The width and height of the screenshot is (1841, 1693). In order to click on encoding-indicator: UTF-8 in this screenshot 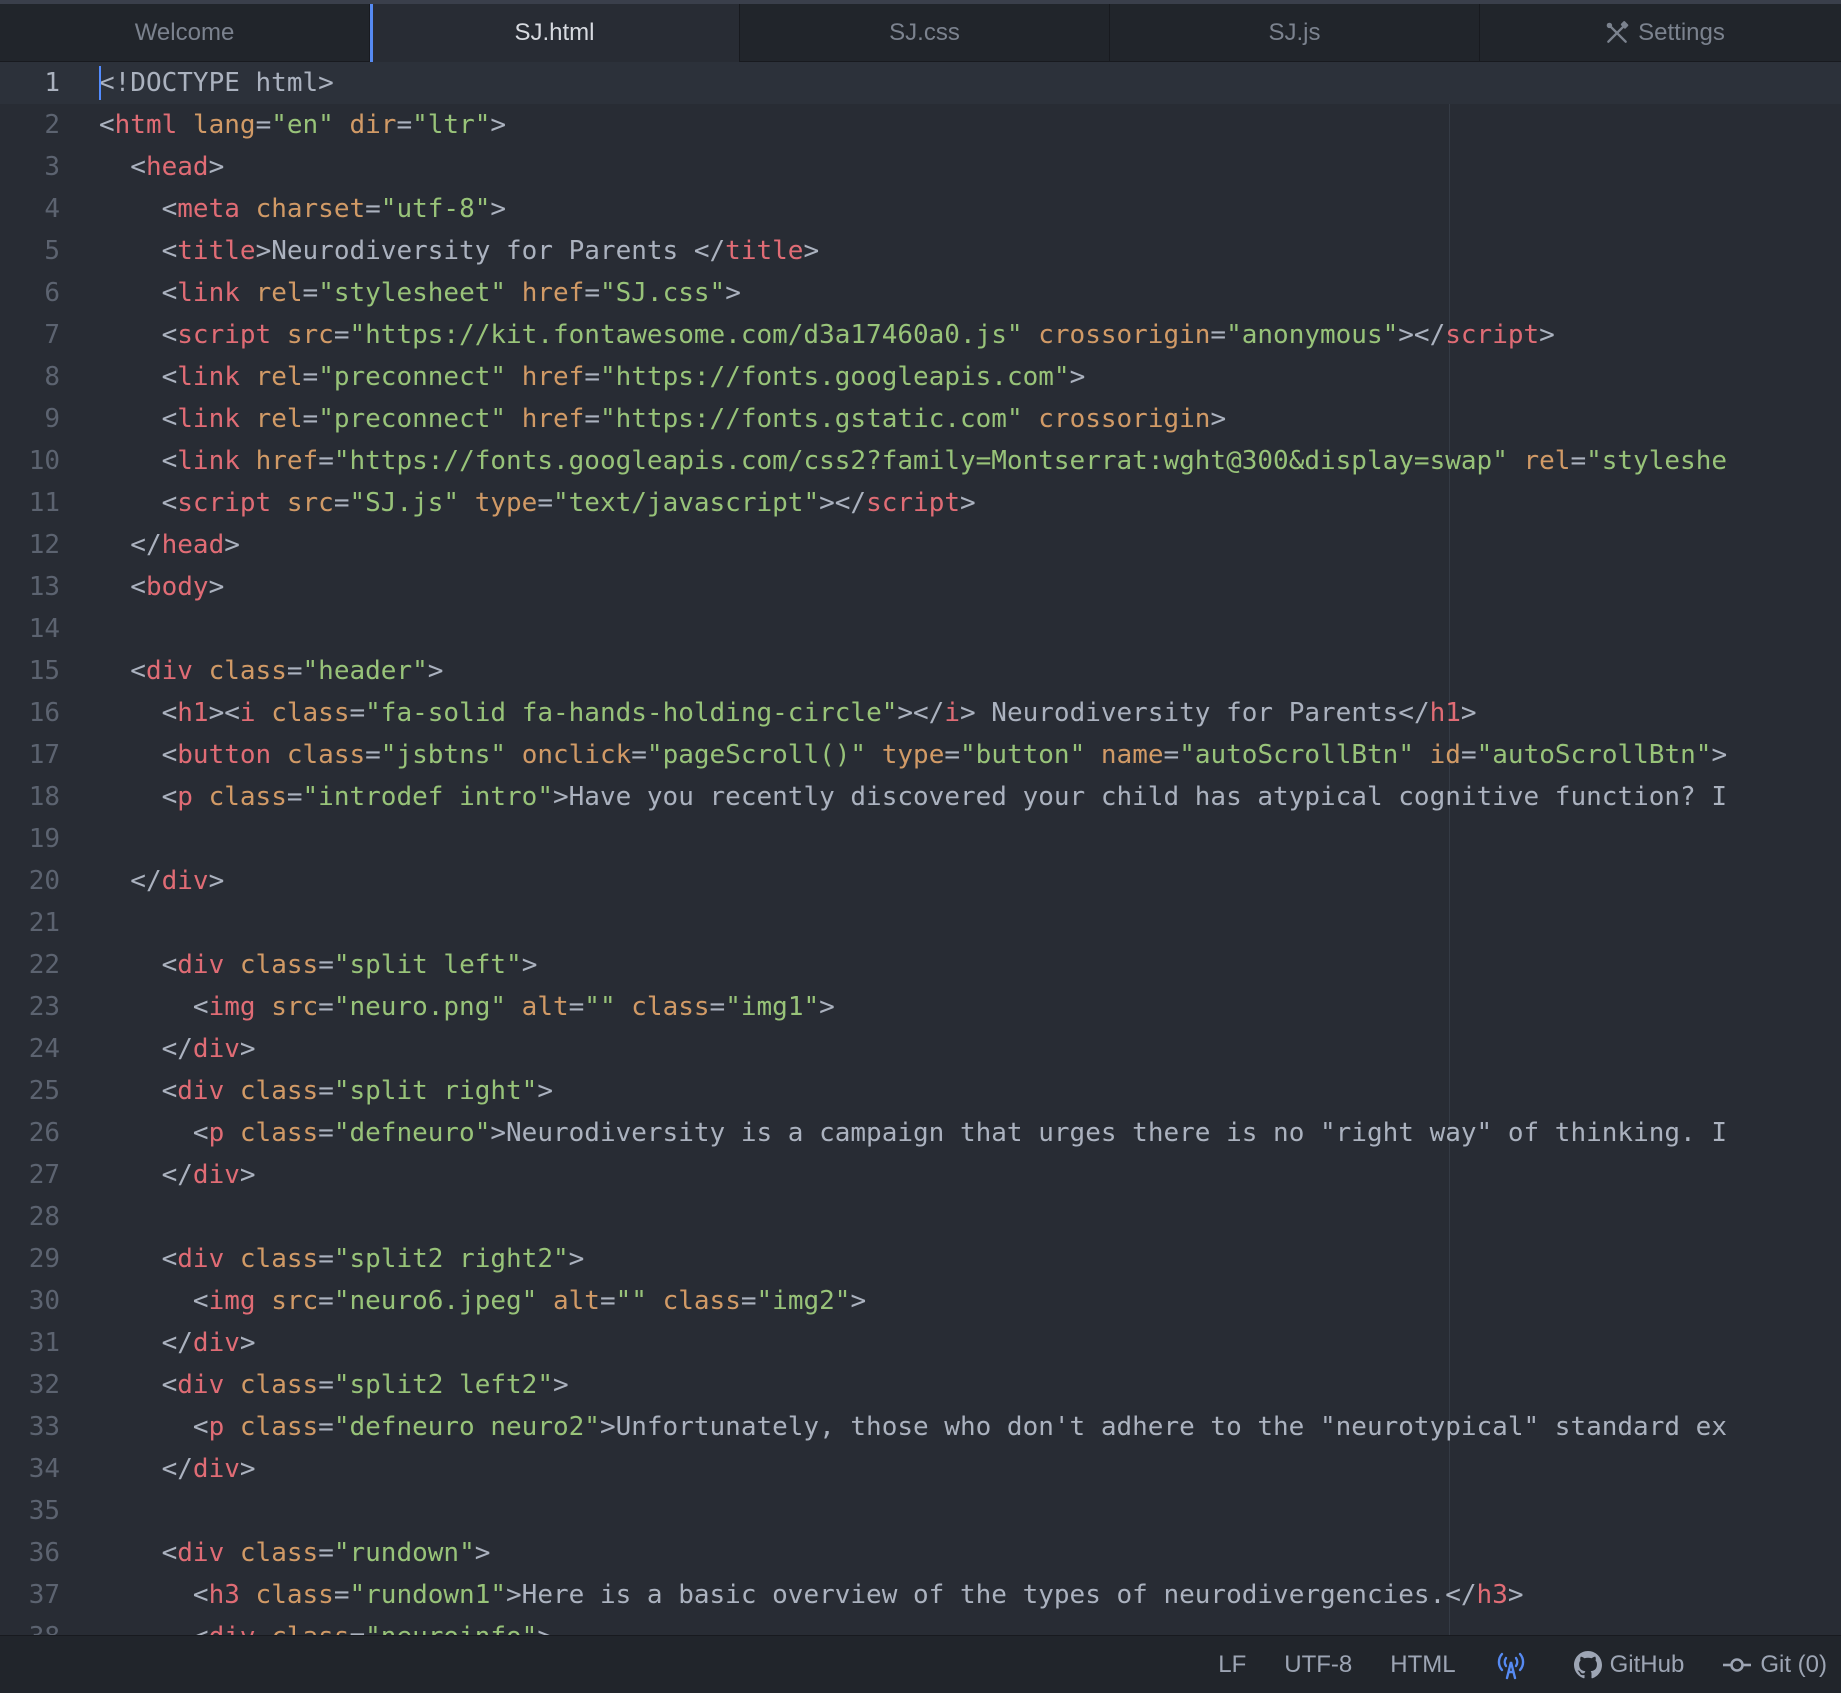, I will do `click(1318, 1665)`.